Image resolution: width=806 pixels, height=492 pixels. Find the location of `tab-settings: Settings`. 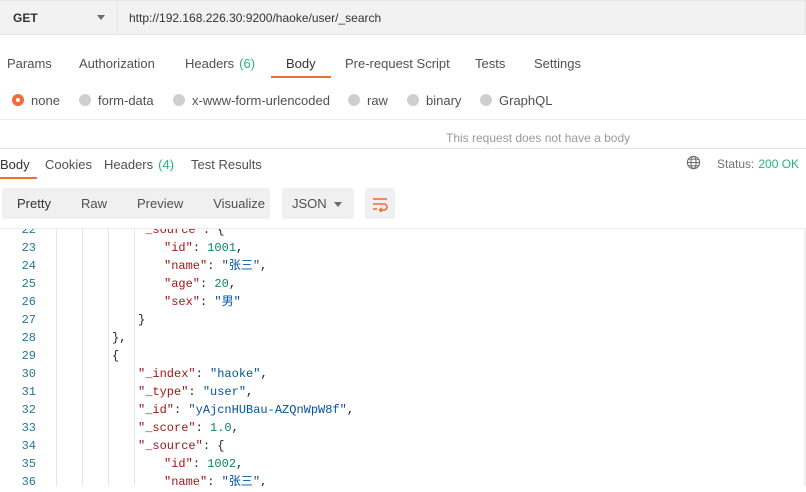

tab-settings: Settings is located at coordinates (557, 63).